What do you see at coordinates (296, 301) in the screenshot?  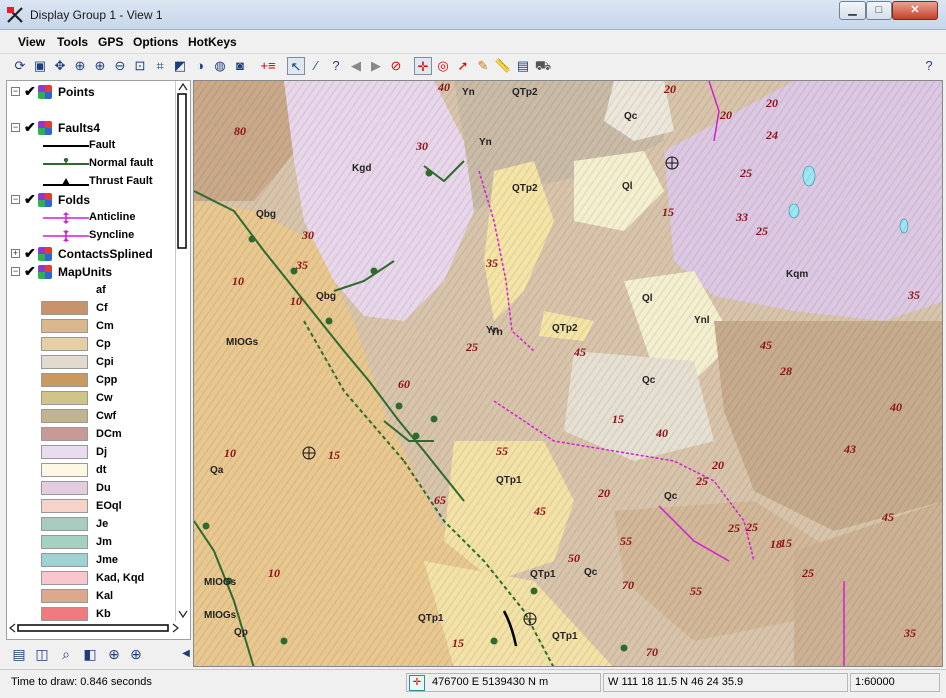 I see `dip-angle-label: 10` at bounding box center [296, 301].